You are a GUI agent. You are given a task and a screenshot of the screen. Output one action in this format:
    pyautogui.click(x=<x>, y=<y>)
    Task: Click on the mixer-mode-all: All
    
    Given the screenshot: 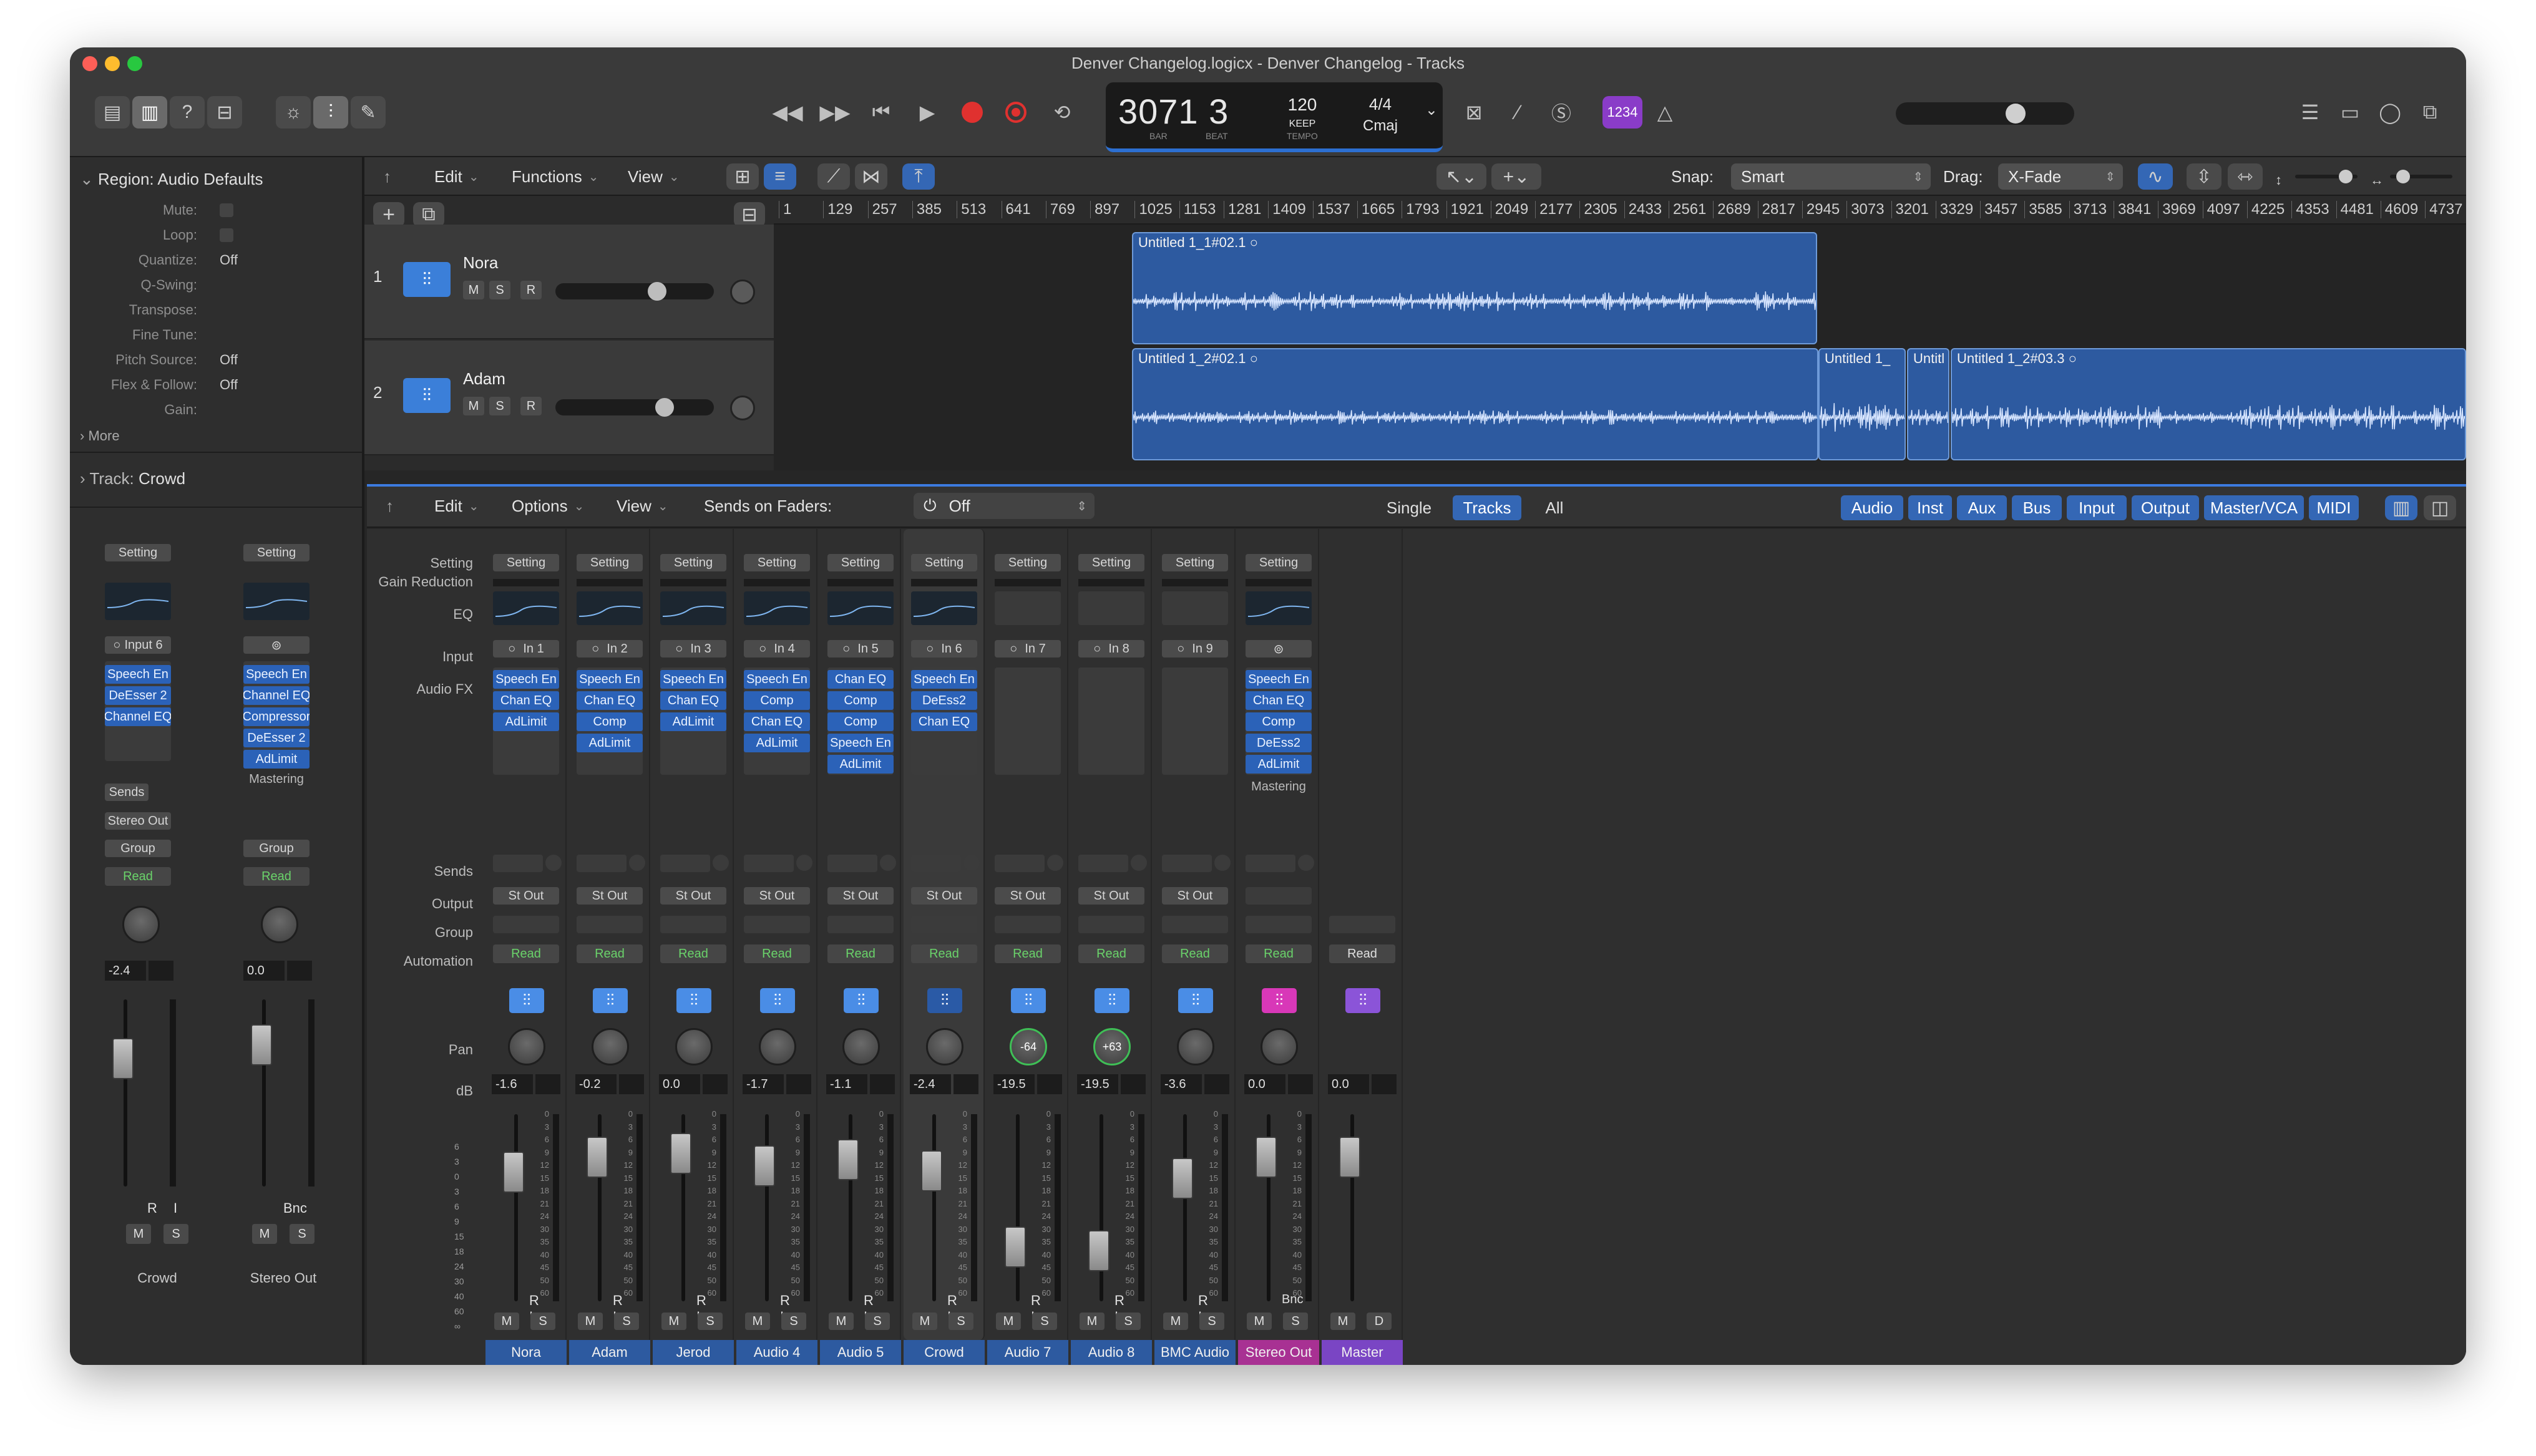 What is the action you would take?
    pyautogui.click(x=1554, y=508)
    